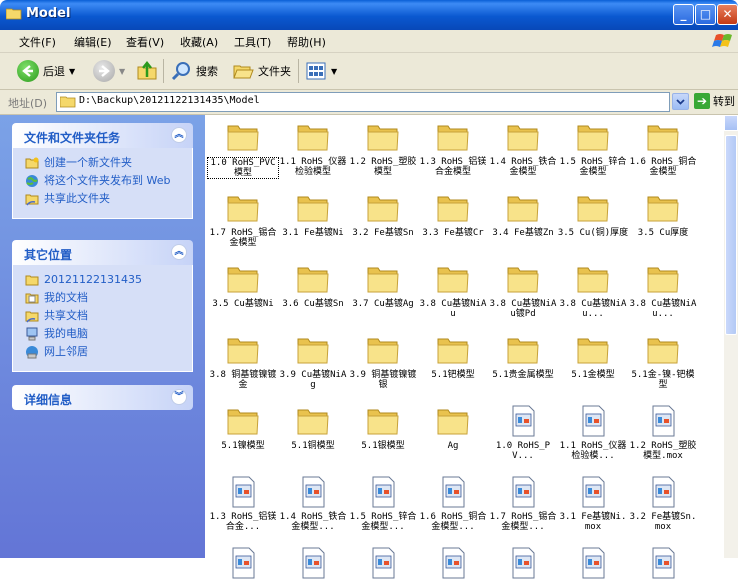 This screenshot has width=738, height=583. What do you see at coordinates (593, 148) in the screenshot?
I see `folder-item: 1.5 RoHS_锌合金模型` at bounding box center [593, 148].